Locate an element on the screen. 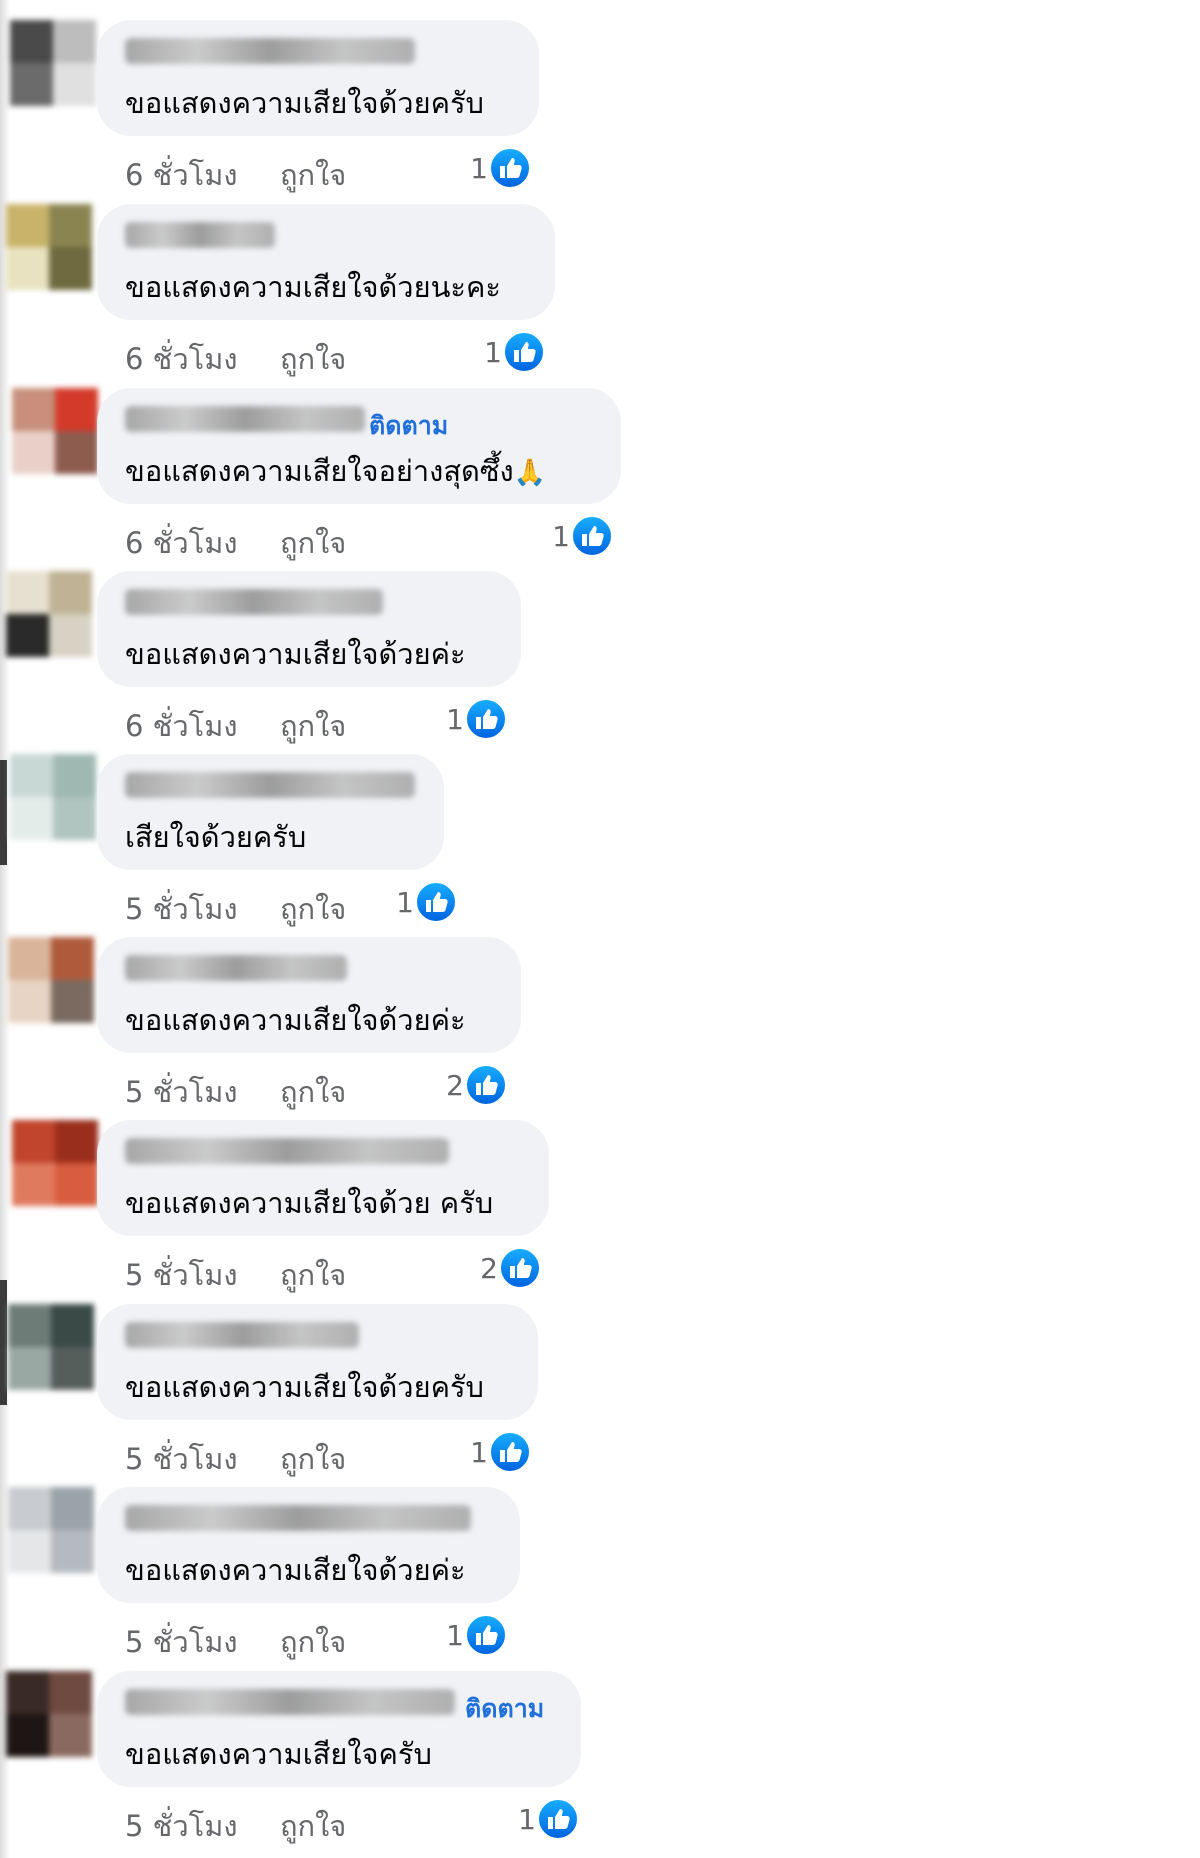  comment-bubble: ติดตาม ขอแสดงความเสียใจอย่างสุดซึ้ง🙏 is located at coordinates (359, 446).